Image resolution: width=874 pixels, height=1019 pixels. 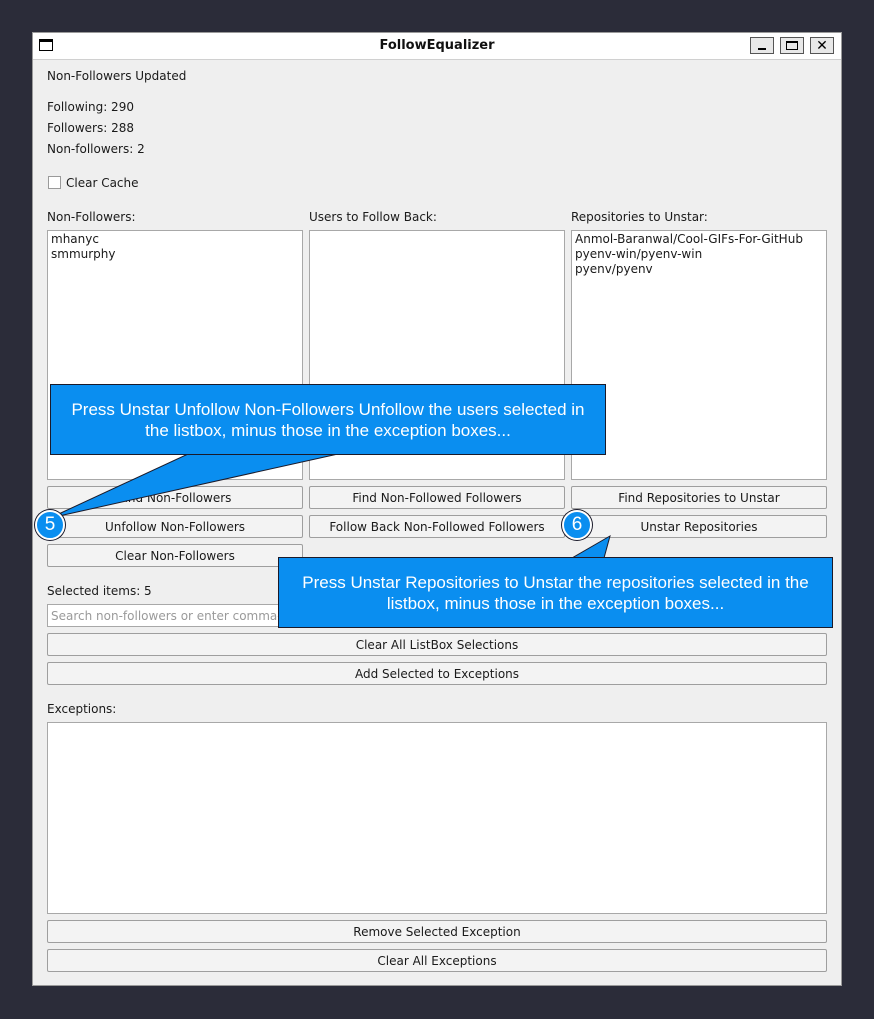 What do you see at coordinates (577, 525) in the screenshot?
I see `step-badge-6: 6` at bounding box center [577, 525].